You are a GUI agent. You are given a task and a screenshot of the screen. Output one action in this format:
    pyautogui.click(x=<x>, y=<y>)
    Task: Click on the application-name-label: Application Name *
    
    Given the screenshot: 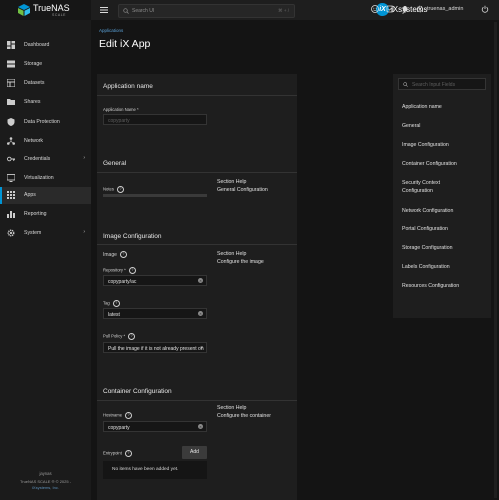 What is the action you would take?
    pyautogui.click(x=121, y=109)
    